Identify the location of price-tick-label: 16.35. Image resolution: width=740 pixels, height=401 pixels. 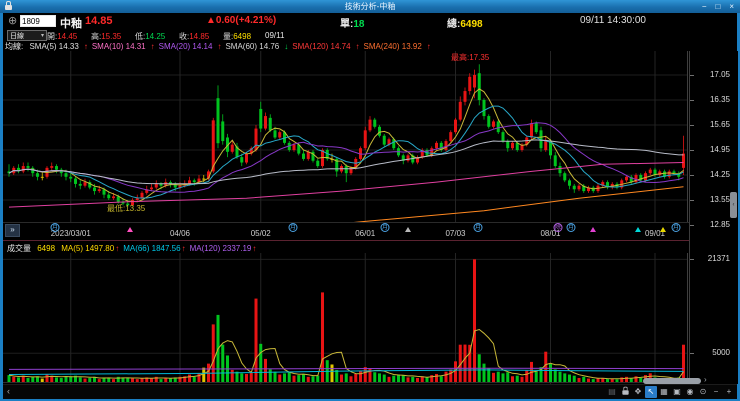
(719, 99).